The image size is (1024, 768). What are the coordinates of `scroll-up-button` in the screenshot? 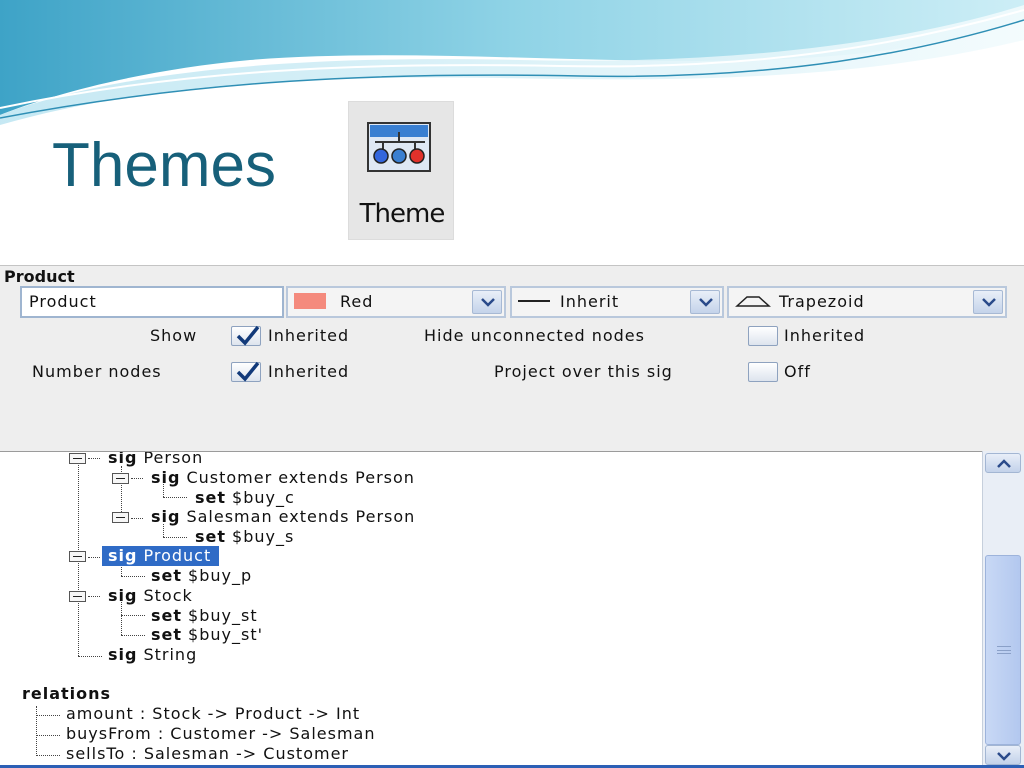 It's located at (1003, 463).